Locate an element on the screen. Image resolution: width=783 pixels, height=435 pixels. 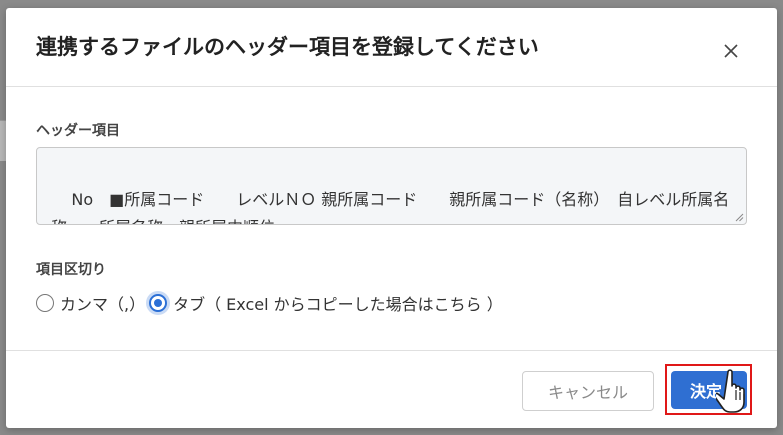
close-icon is located at coordinates (731, 51).